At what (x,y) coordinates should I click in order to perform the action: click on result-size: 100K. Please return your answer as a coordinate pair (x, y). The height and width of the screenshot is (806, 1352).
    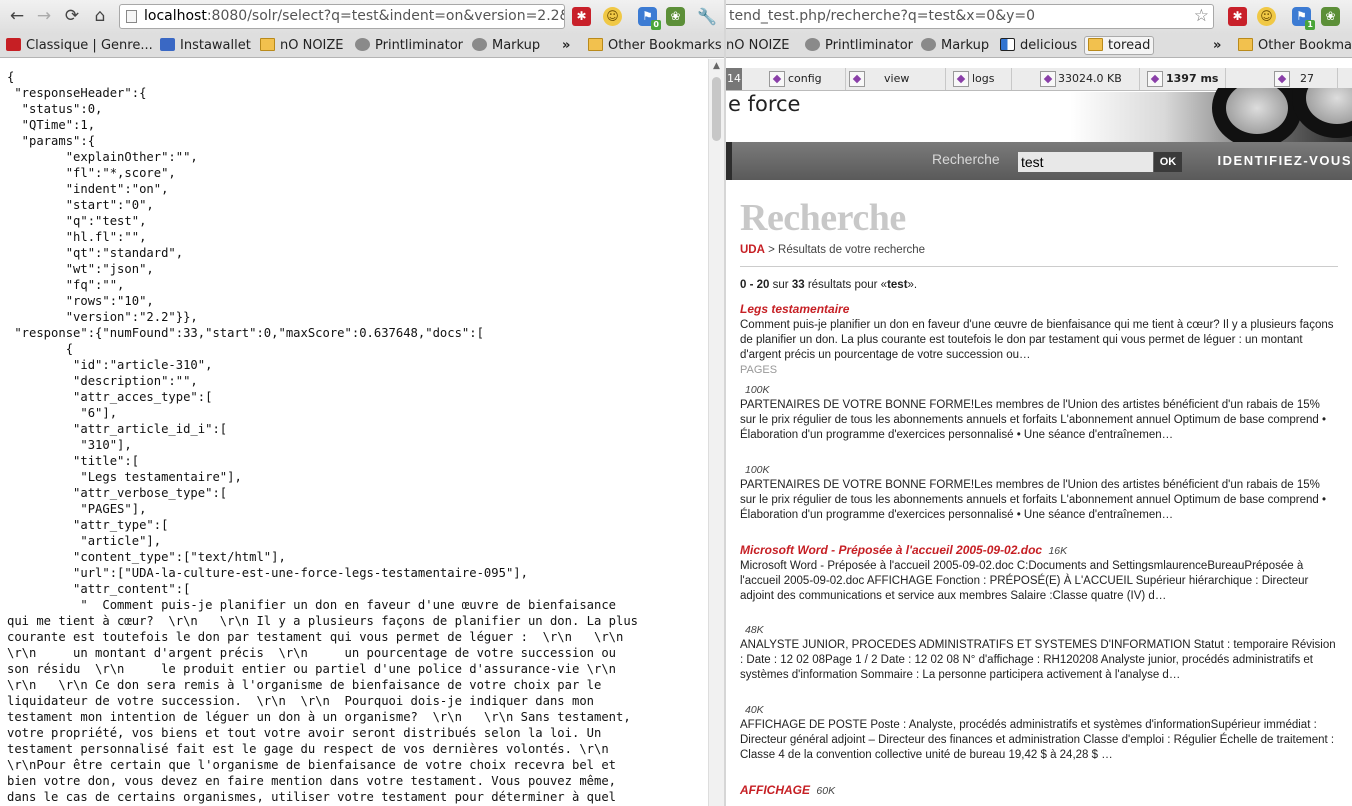
    Looking at the image, I should click on (757, 390).